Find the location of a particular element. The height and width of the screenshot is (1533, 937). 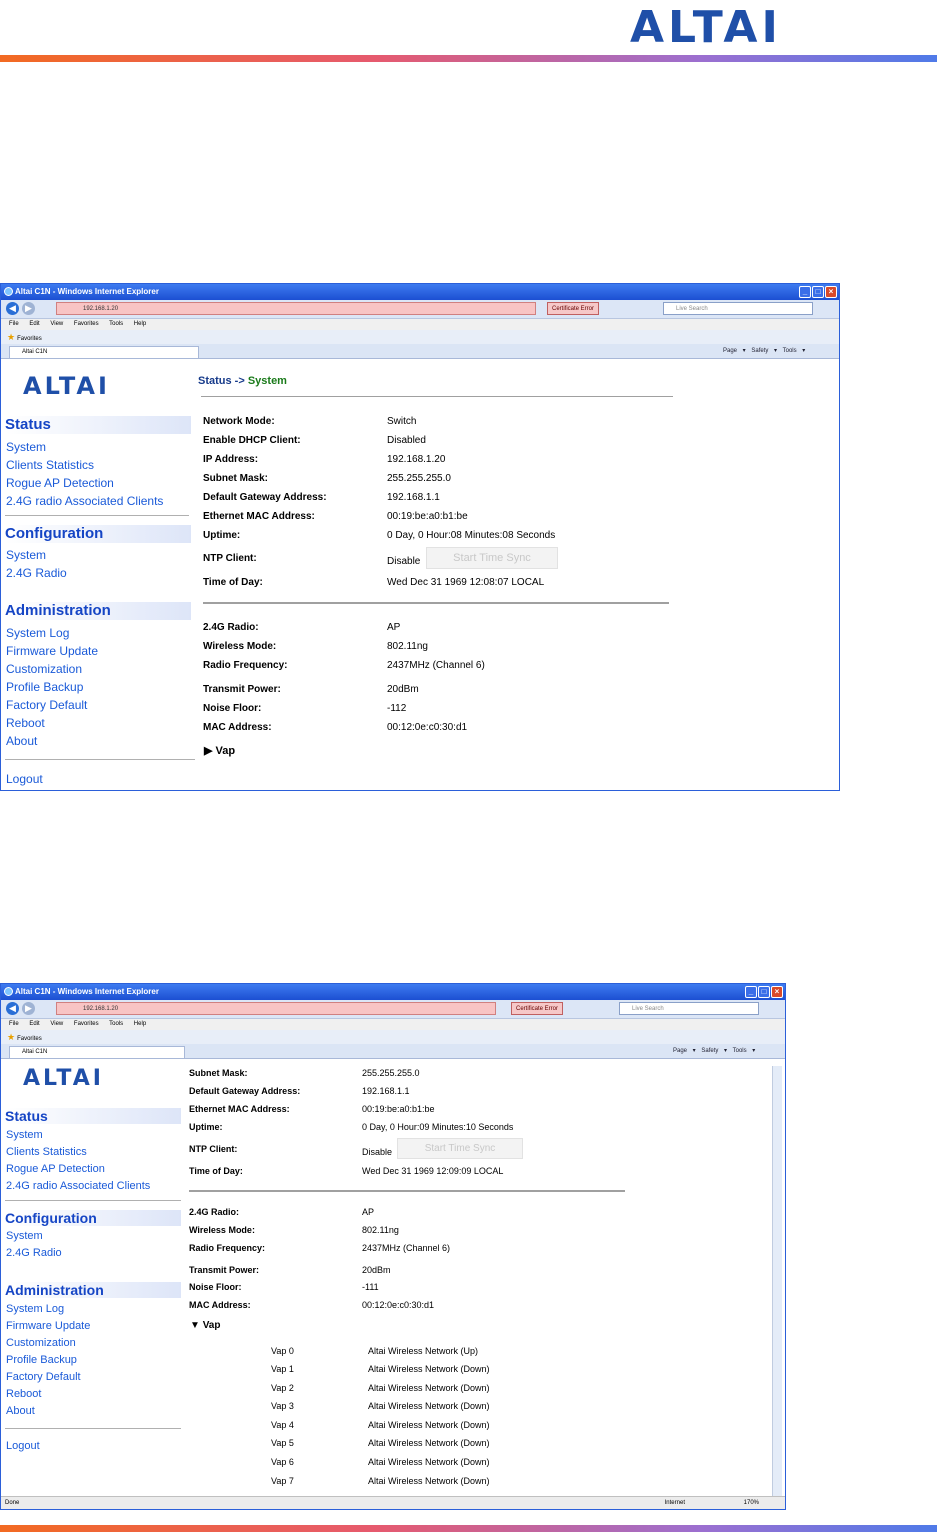

gateway-label: Default Gateway Address: is located at coordinates (265, 497).